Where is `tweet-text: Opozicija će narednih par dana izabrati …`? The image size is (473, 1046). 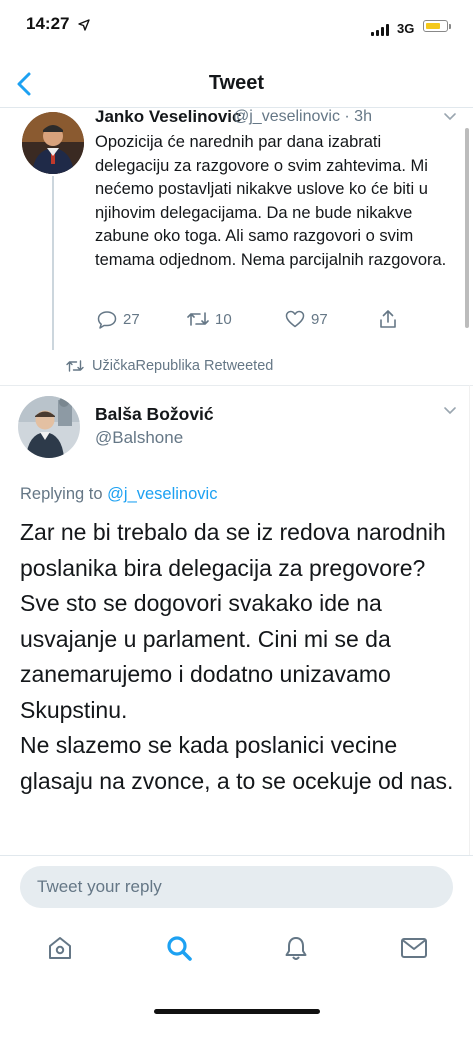 tweet-text: Opozicija će narednih par dana izabrati … is located at coordinates (271, 201).